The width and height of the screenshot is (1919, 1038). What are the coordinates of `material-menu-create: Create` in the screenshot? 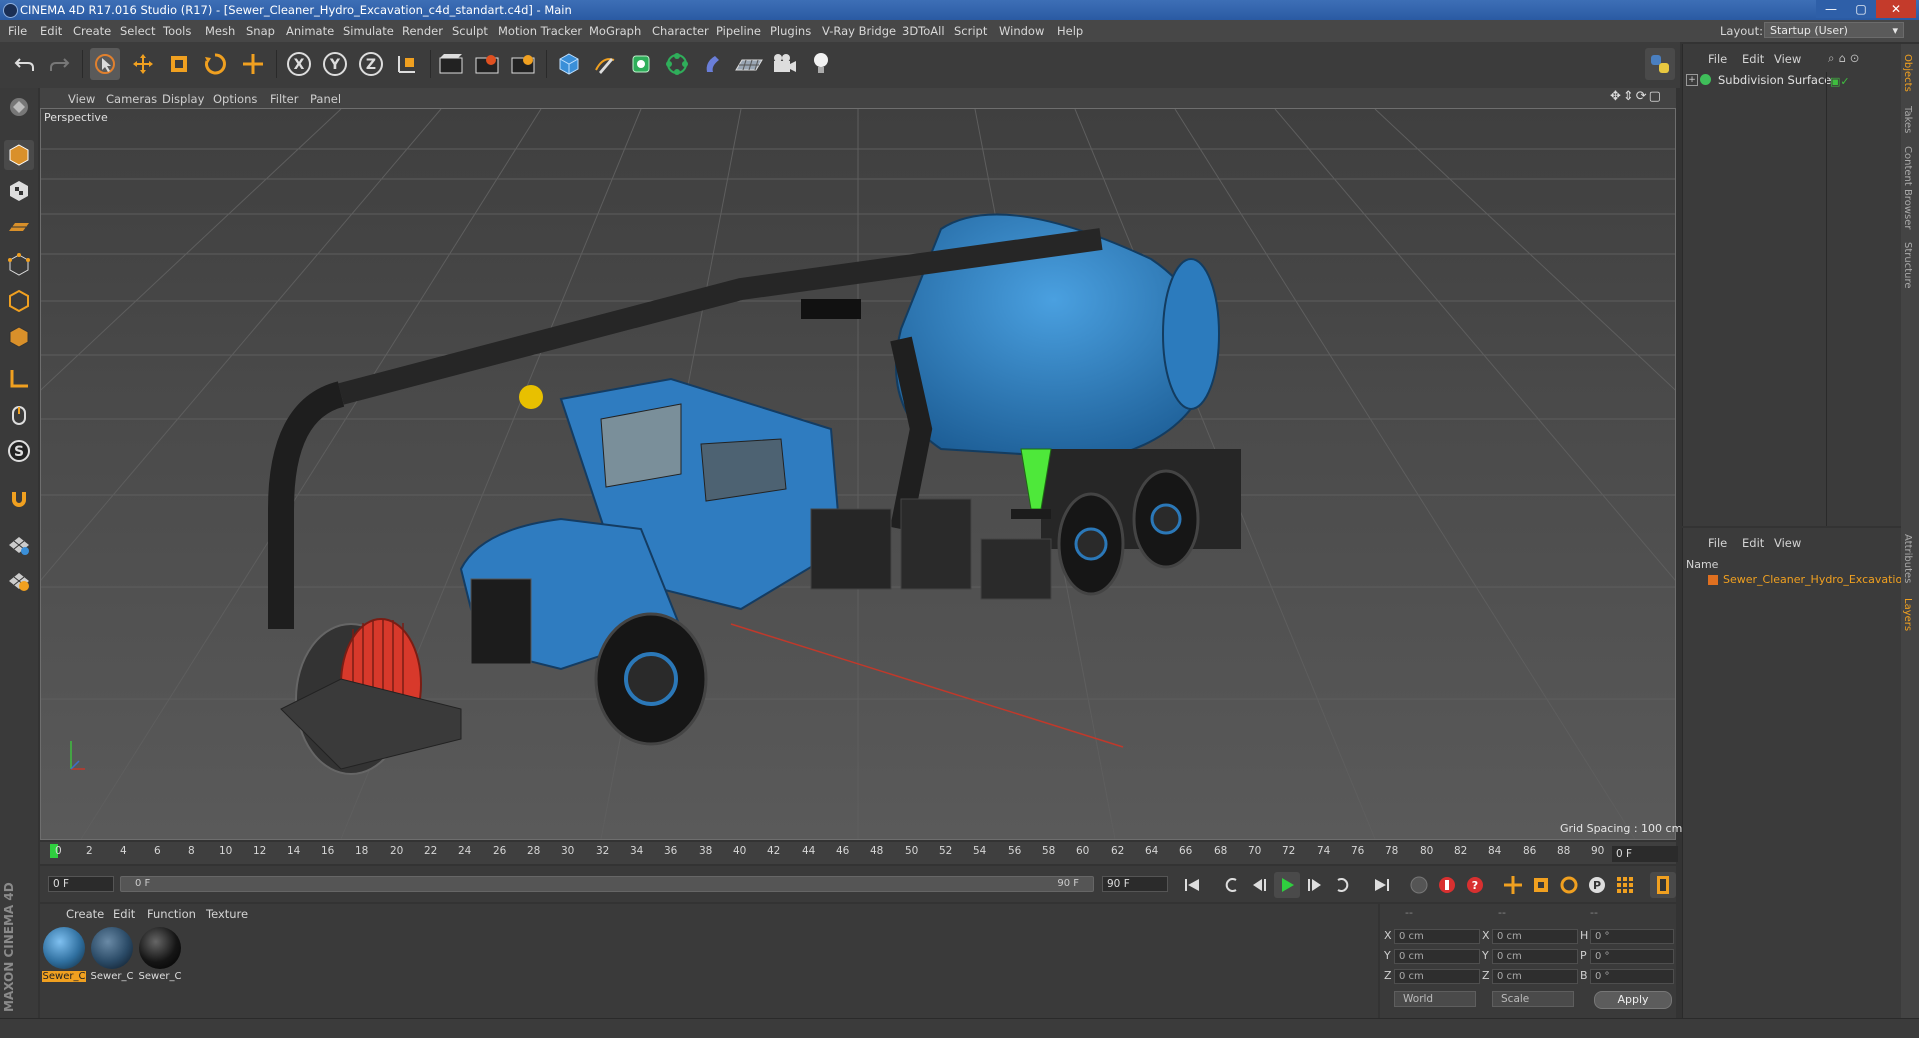 It's located at (85, 914).